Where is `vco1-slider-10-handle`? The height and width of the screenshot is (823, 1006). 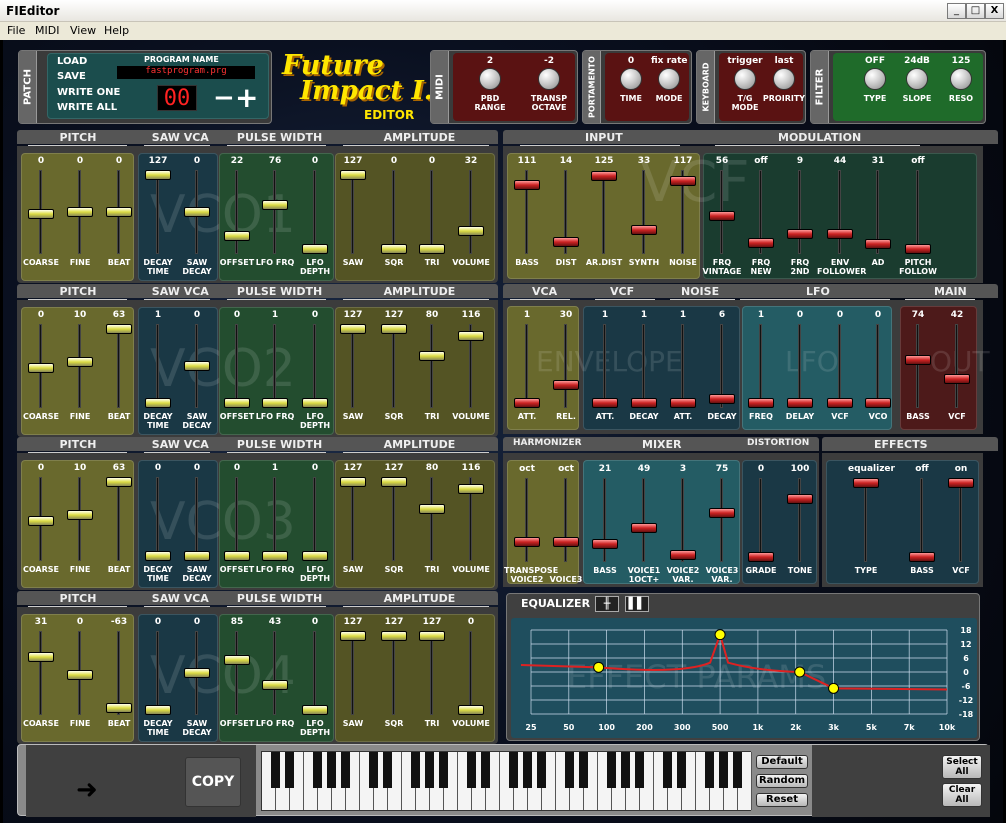 vco1-slider-10-handle is located at coordinates (432, 249).